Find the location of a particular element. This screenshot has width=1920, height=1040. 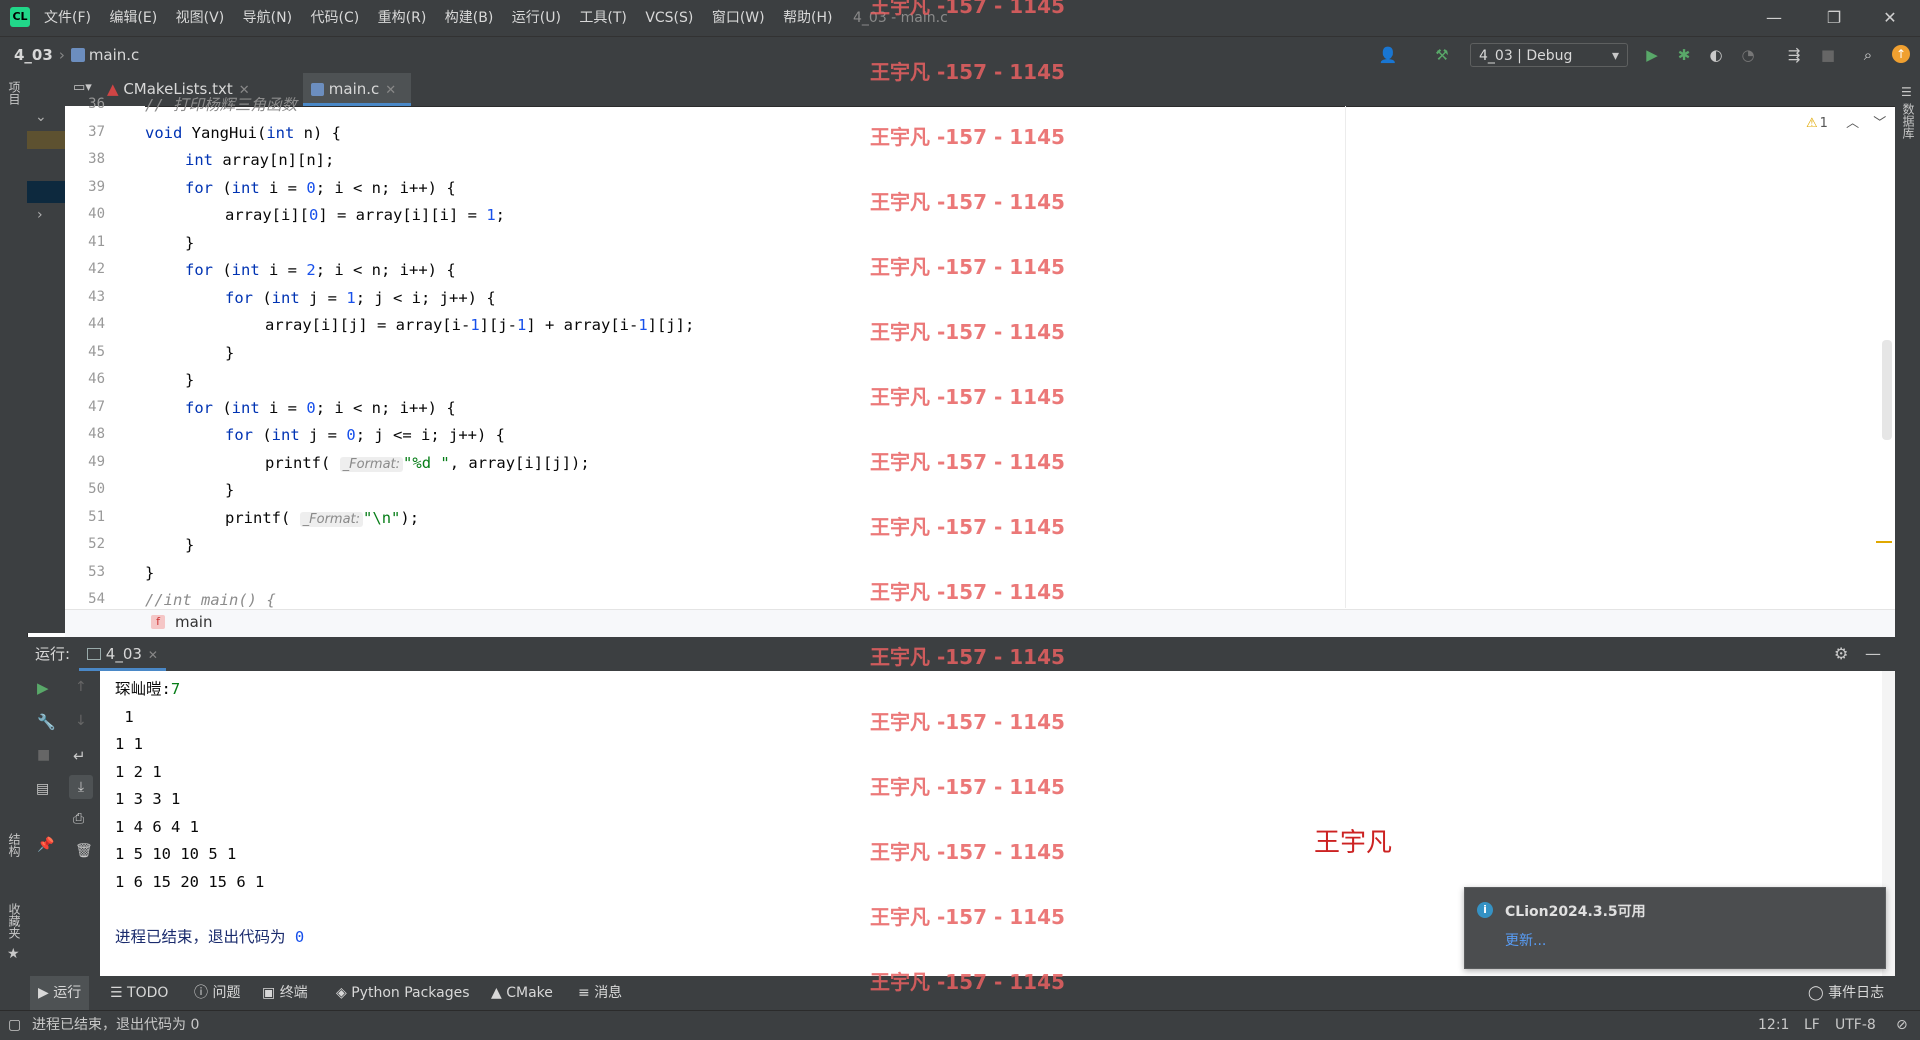

inspection-widget: ⚠ 1 ︿ ﹀ is located at coordinates (1846, 121).